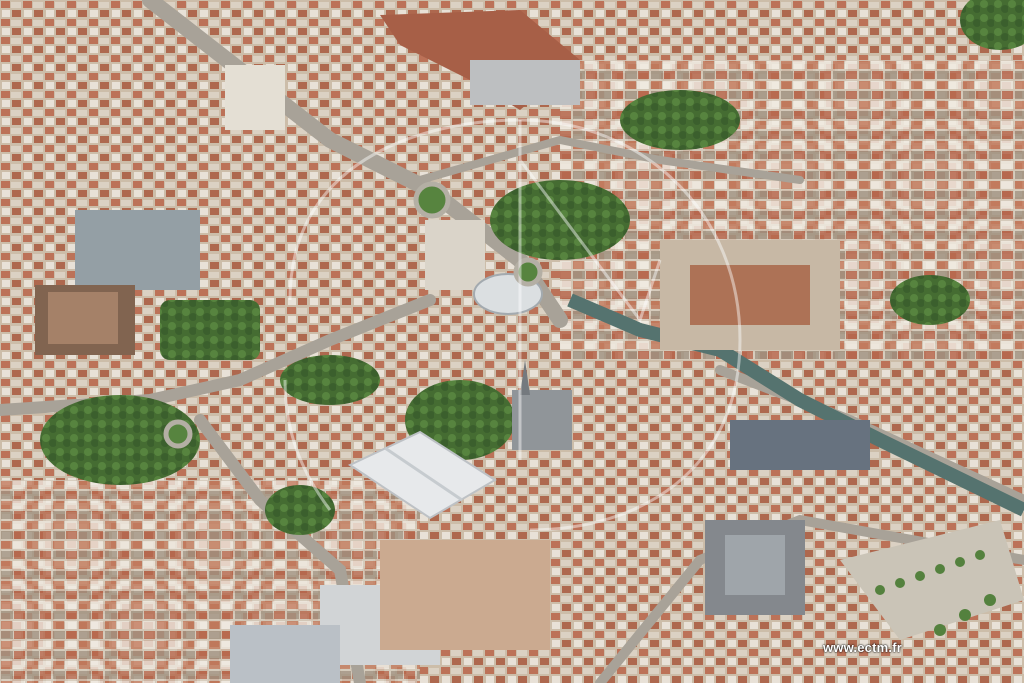  Describe the element at coordinates (862, 647) in the screenshot. I see `watermark-credit: www.ectm.fr` at that location.